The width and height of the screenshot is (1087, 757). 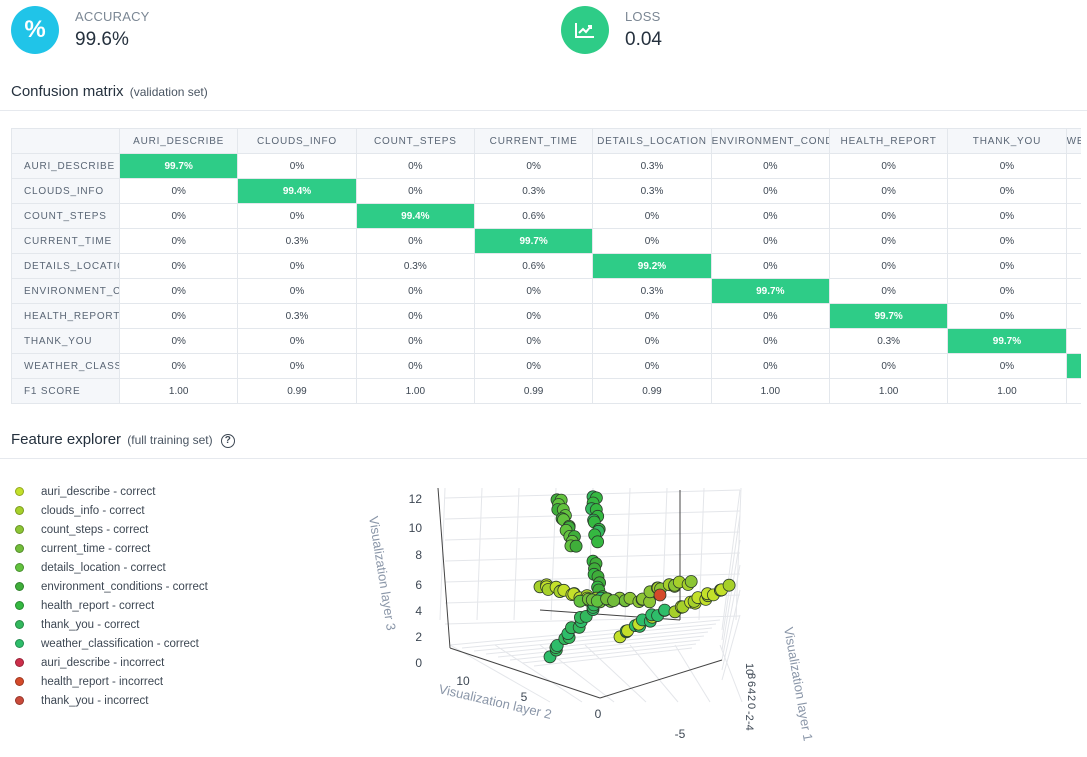 I want to click on legend-label: health_report - incorrect, so click(x=102, y=681).